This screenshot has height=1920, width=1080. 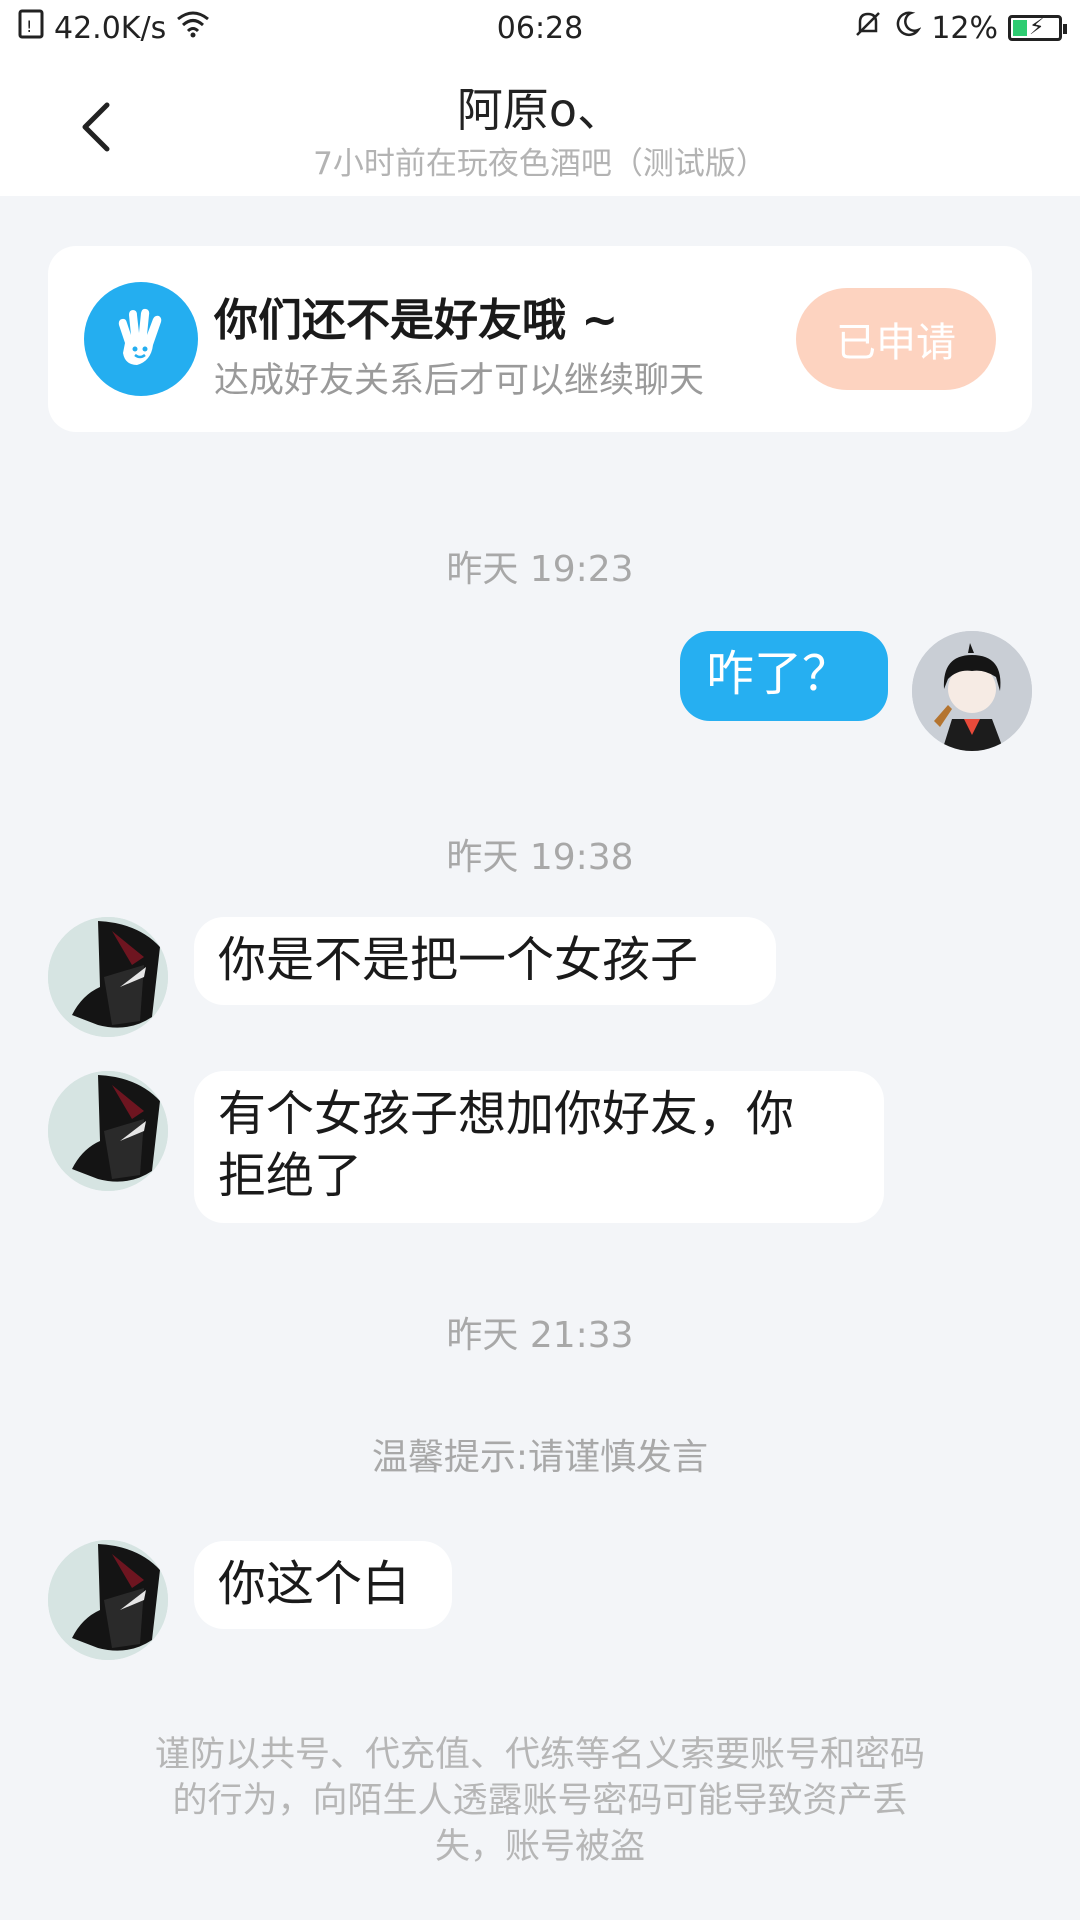 What do you see at coordinates (539, 1755) in the screenshot?
I see `warning-line: 谨防以共号、代充值、代练等名义索要账号和密码` at bounding box center [539, 1755].